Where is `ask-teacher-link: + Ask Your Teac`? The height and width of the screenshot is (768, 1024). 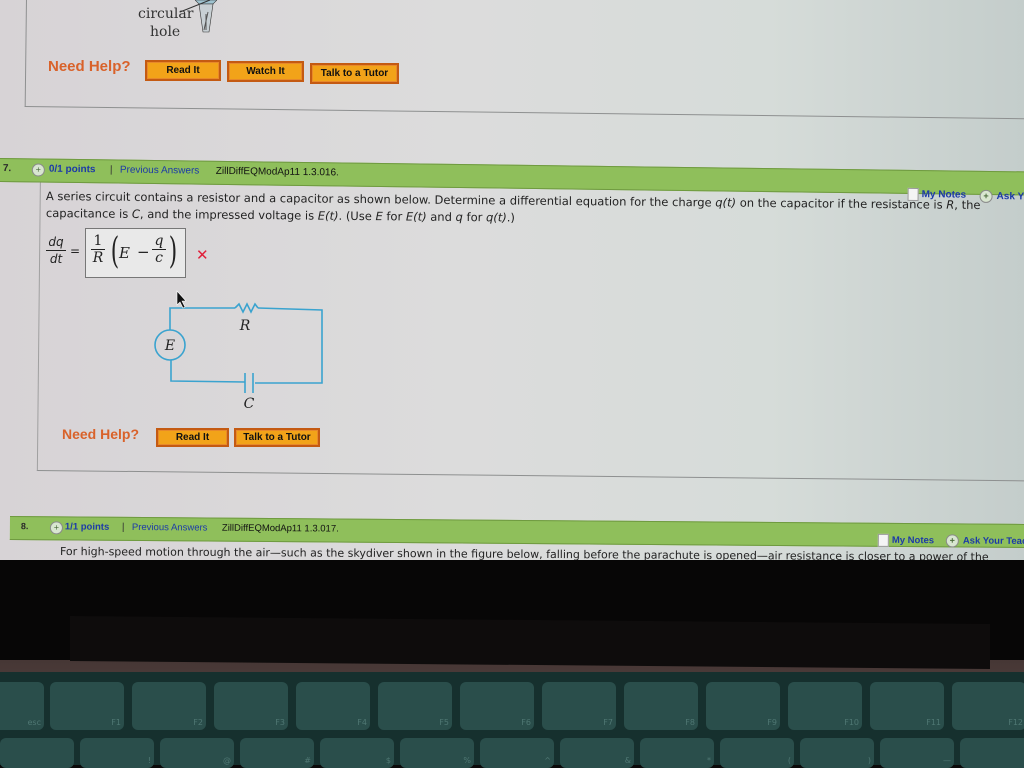 ask-teacher-link: + Ask Your Teac is located at coordinates (984, 541).